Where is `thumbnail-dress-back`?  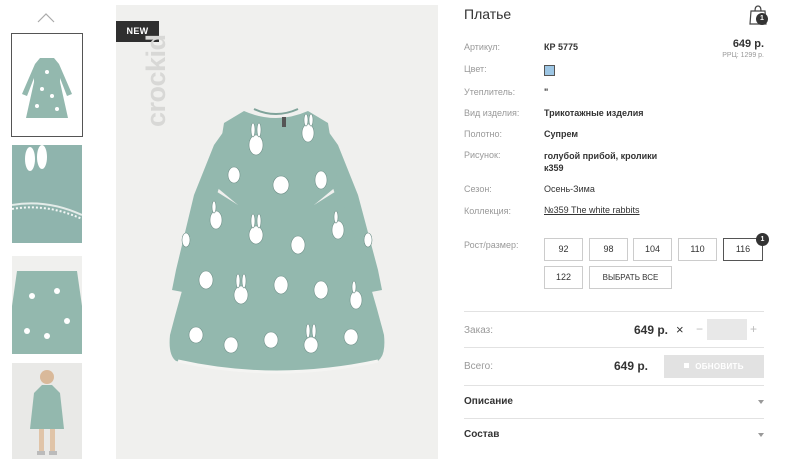 thumbnail-dress-back is located at coordinates (47, 305).